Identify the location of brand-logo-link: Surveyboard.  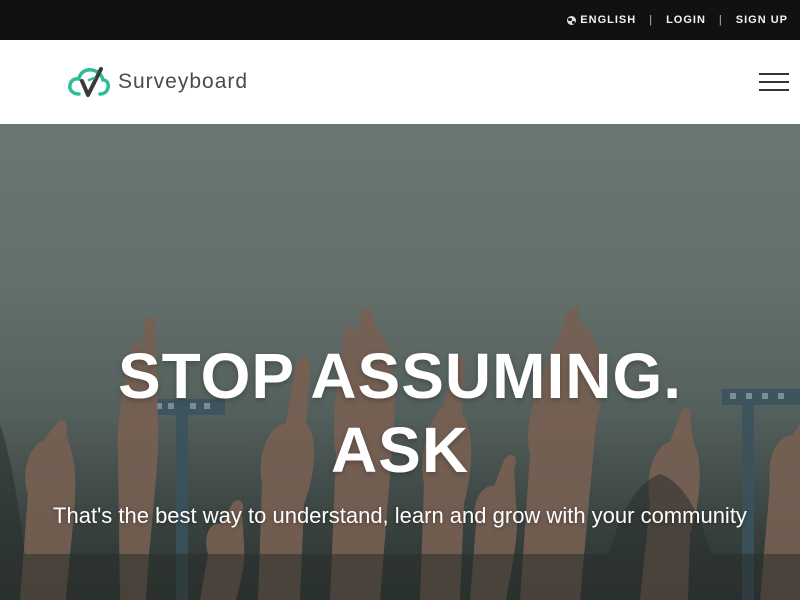
(158, 82).